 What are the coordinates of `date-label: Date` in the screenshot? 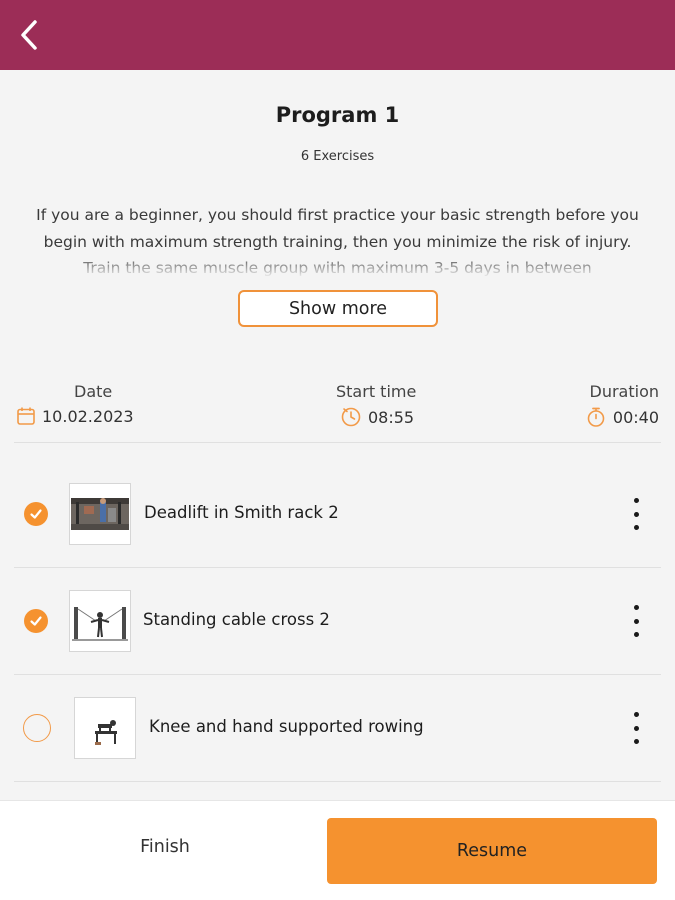 It's located at (93, 391).